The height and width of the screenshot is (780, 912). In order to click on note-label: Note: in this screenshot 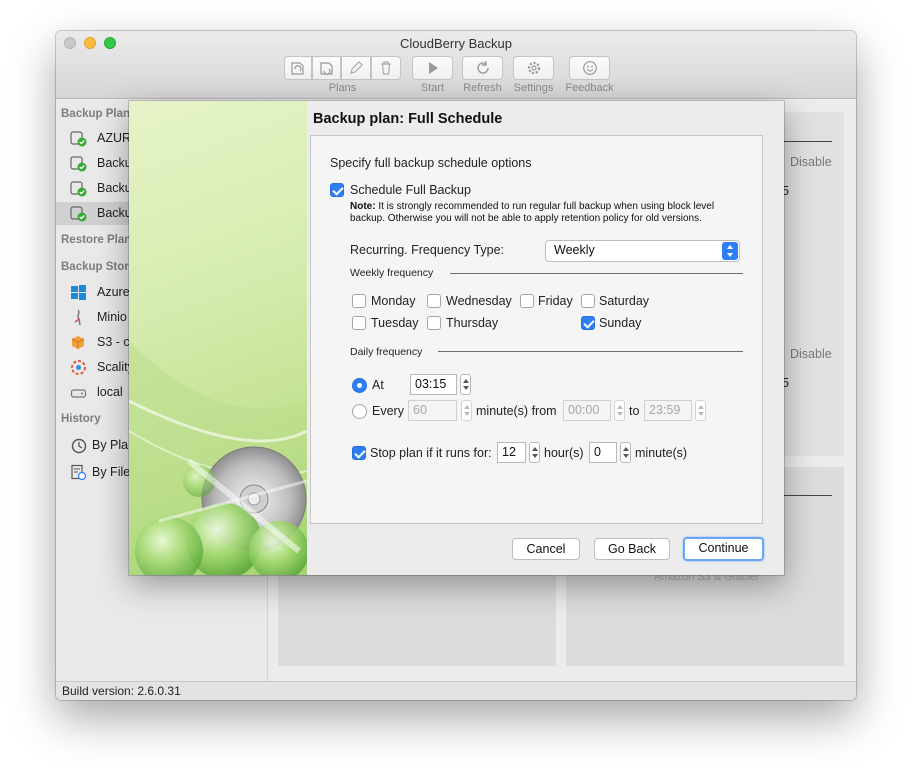, I will do `click(363, 206)`.